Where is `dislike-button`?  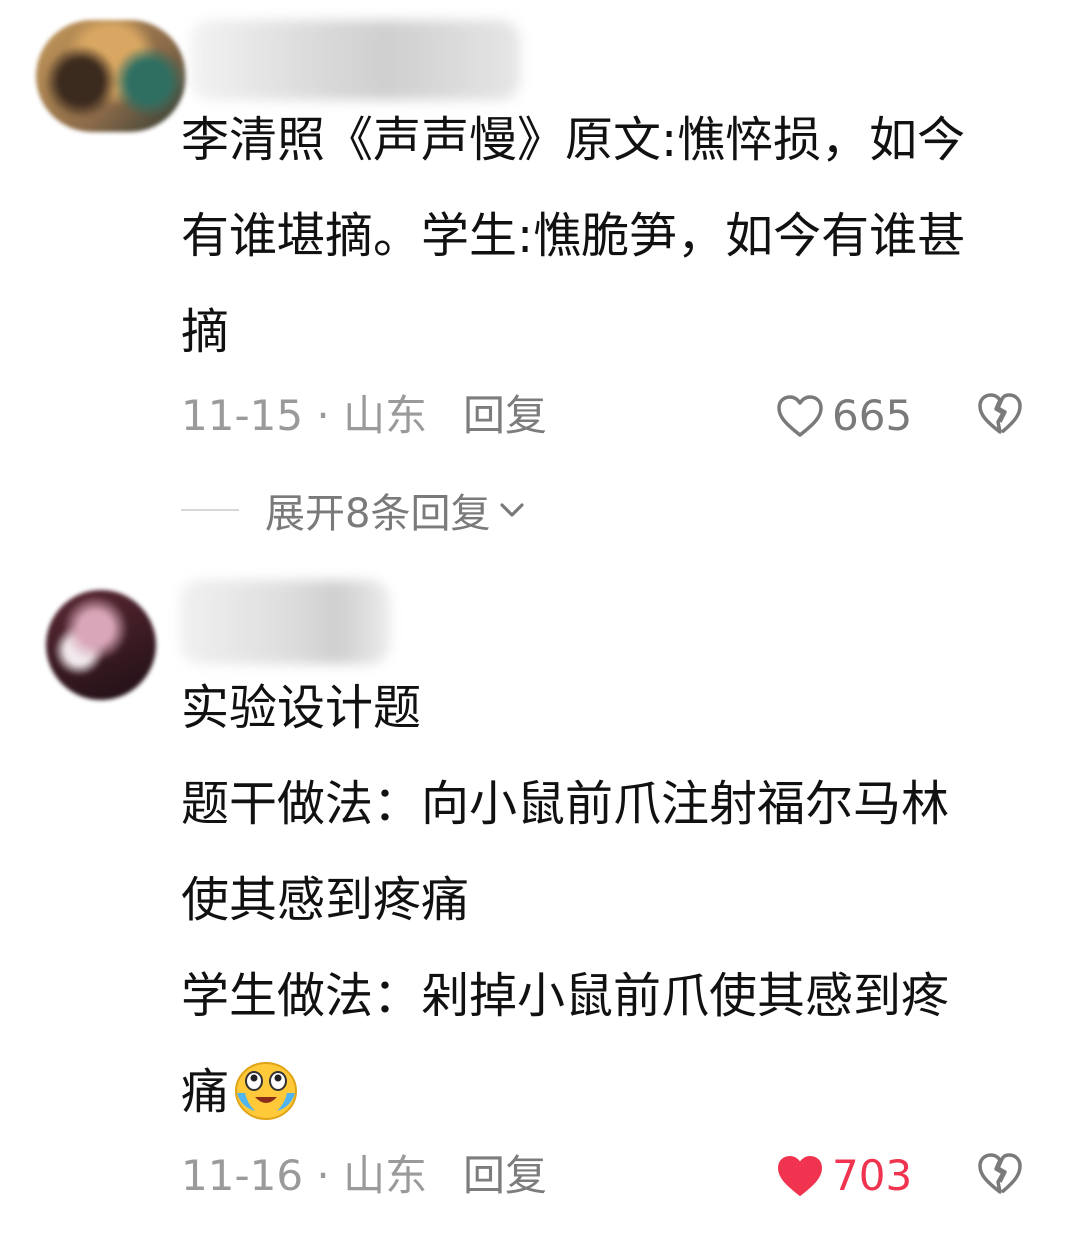 dislike-button is located at coordinates (1000, 1179).